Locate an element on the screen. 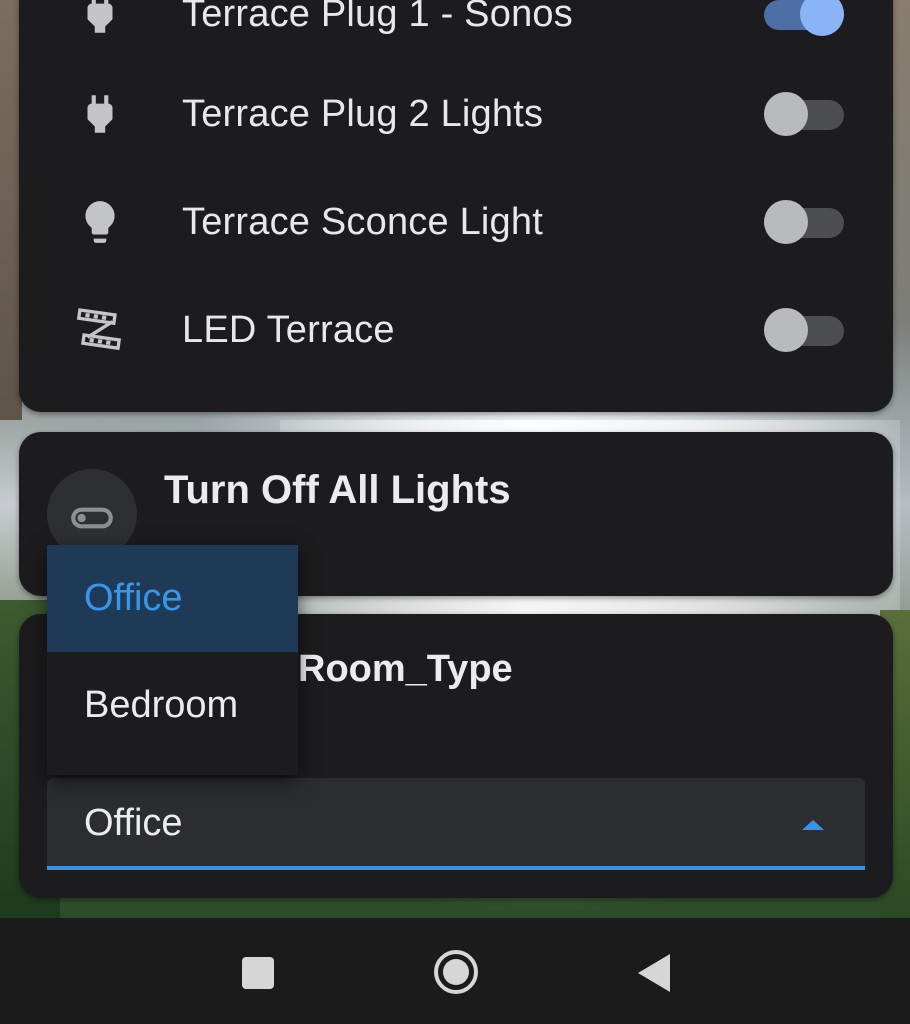 The height and width of the screenshot is (1024, 910). home-circle-icon is located at coordinates (456, 972).